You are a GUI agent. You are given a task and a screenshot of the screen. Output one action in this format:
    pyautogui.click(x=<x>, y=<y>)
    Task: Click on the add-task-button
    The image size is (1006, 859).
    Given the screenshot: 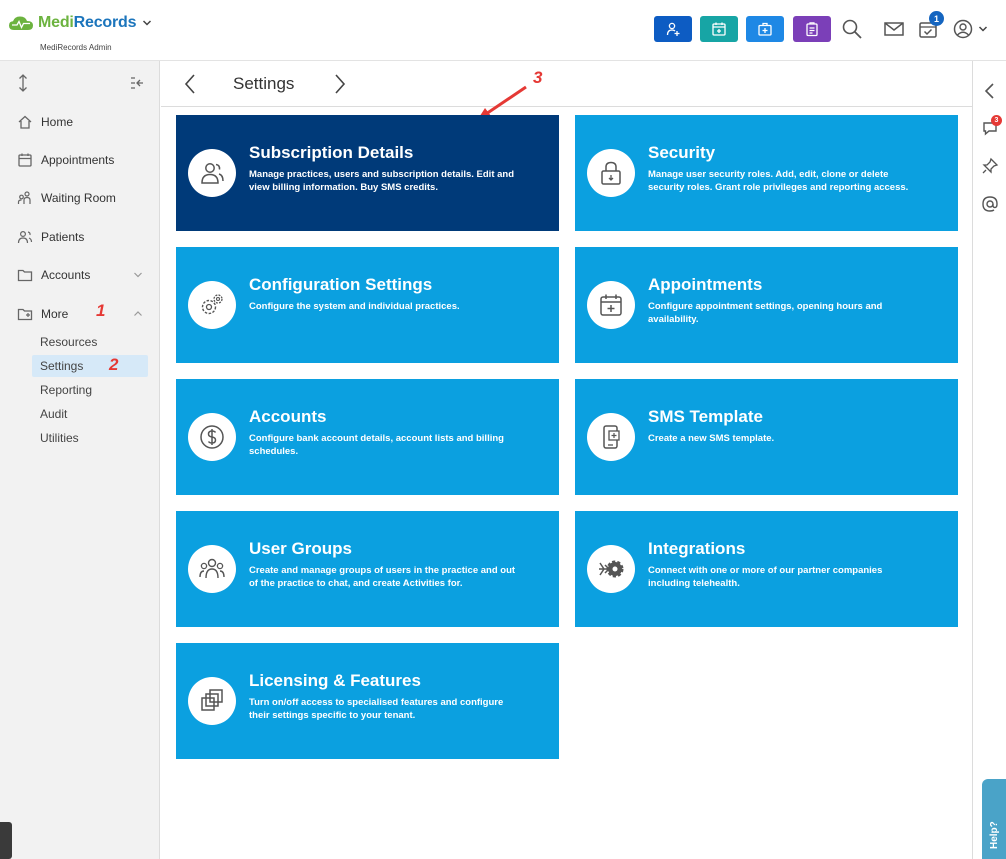 What is the action you would take?
    pyautogui.click(x=812, y=29)
    